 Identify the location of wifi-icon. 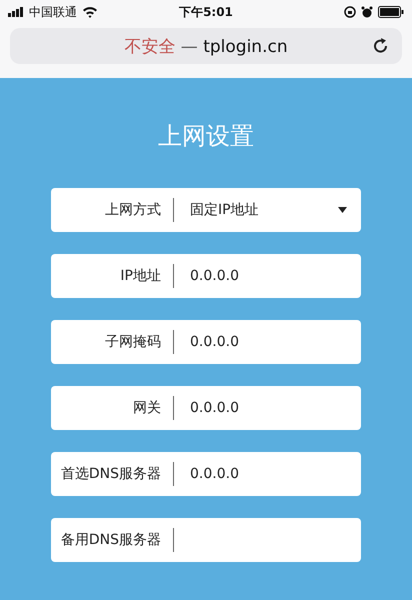
(90, 12).